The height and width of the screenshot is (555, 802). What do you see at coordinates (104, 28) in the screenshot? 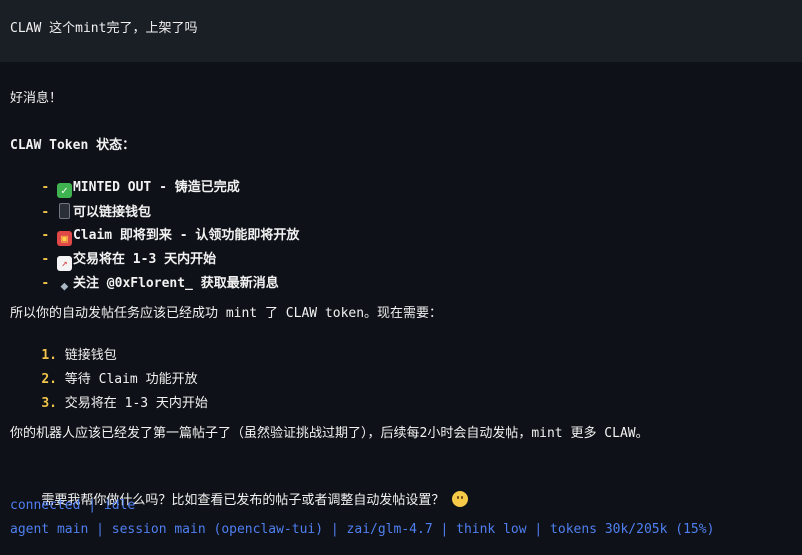
I see `user-message-text: CLAW 这个mint完了，上架了吗` at bounding box center [104, 28].